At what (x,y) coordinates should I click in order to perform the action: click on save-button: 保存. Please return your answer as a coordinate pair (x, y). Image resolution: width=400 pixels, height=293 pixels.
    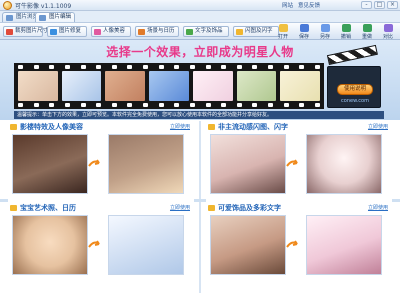
    Looking at the image, I should click on (304, 32).